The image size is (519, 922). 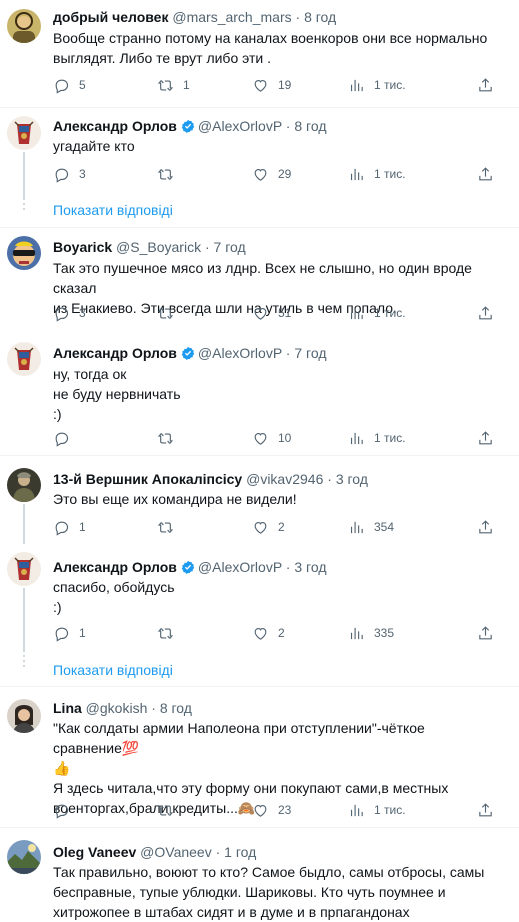 I want to click on like-button: 19, so click(x=271, y=85).